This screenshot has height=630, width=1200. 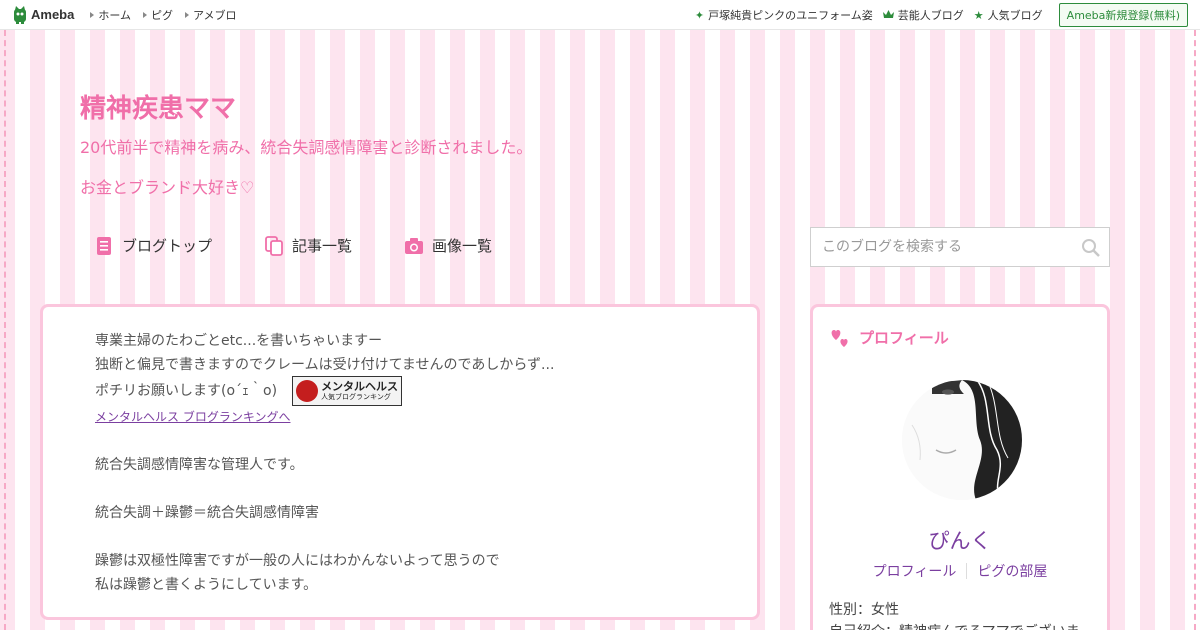 I want to click on nav-blog-top: ブログトップ, so click(x=153, y=245).